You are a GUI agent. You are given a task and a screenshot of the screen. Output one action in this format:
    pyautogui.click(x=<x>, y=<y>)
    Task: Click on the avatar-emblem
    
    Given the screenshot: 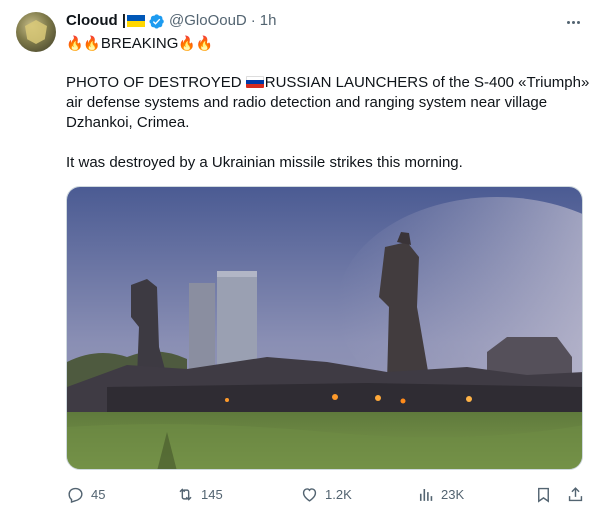 What is the action you would take?
    pyautogui.click(x=36, y=32)
    